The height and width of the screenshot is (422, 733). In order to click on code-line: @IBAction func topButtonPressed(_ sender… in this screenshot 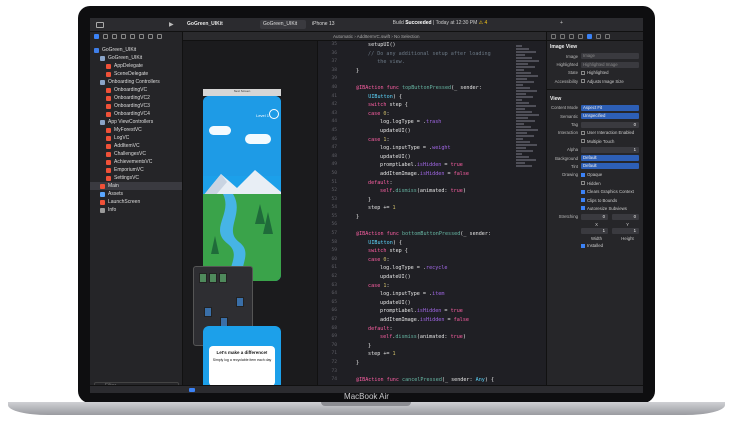, I will do `click(444, 88)`.